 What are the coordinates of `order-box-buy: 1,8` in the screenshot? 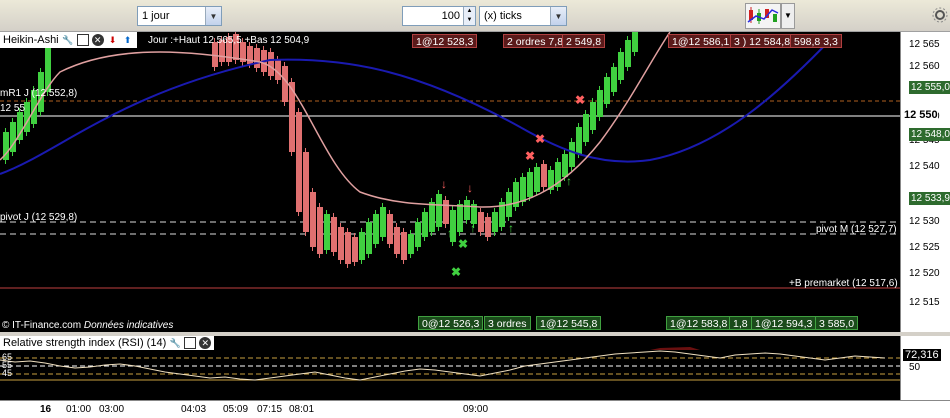 It's located at (740, 323).